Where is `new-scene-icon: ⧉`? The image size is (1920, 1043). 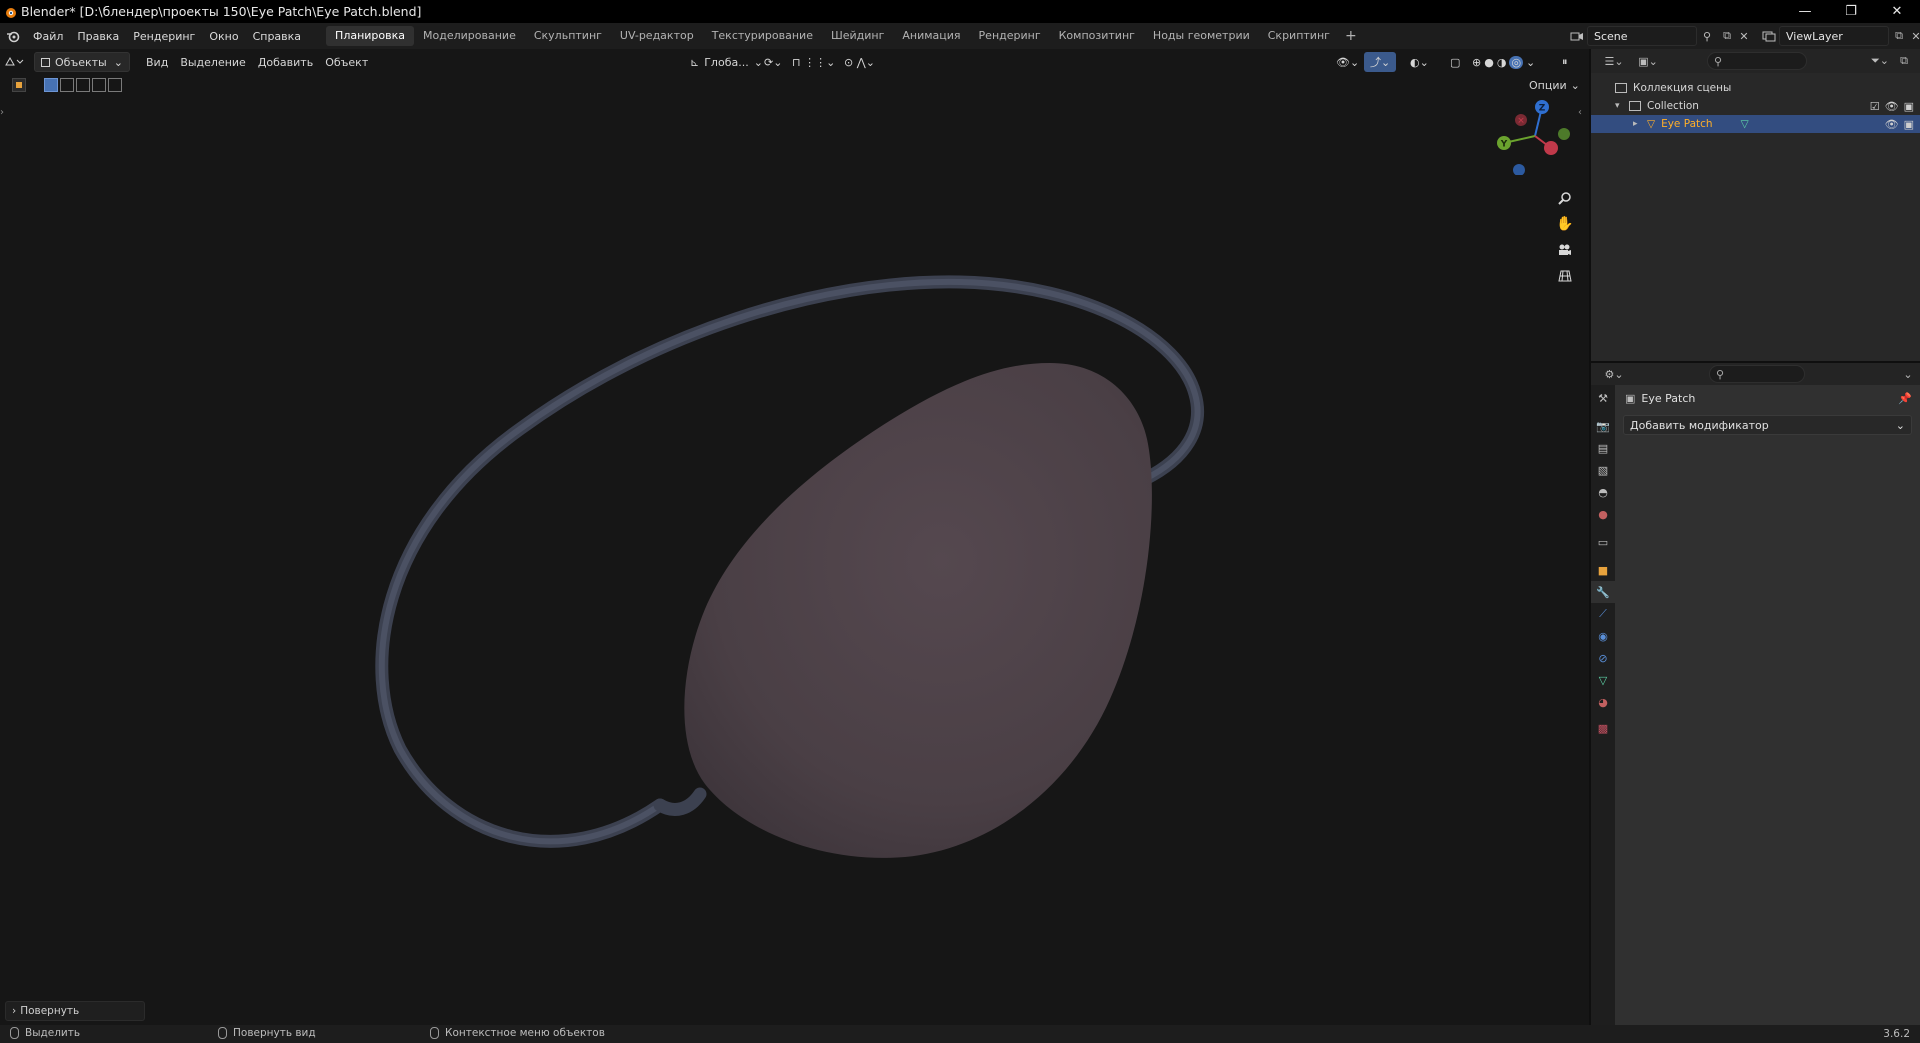
new-scene-icon: ⧉ is located at coordinates (1727, 36).